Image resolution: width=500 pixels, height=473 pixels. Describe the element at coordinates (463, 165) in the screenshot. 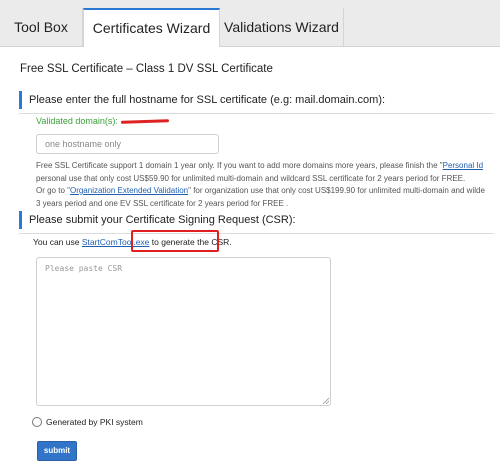

I see `personal-id-link: Personal Id` at that location.